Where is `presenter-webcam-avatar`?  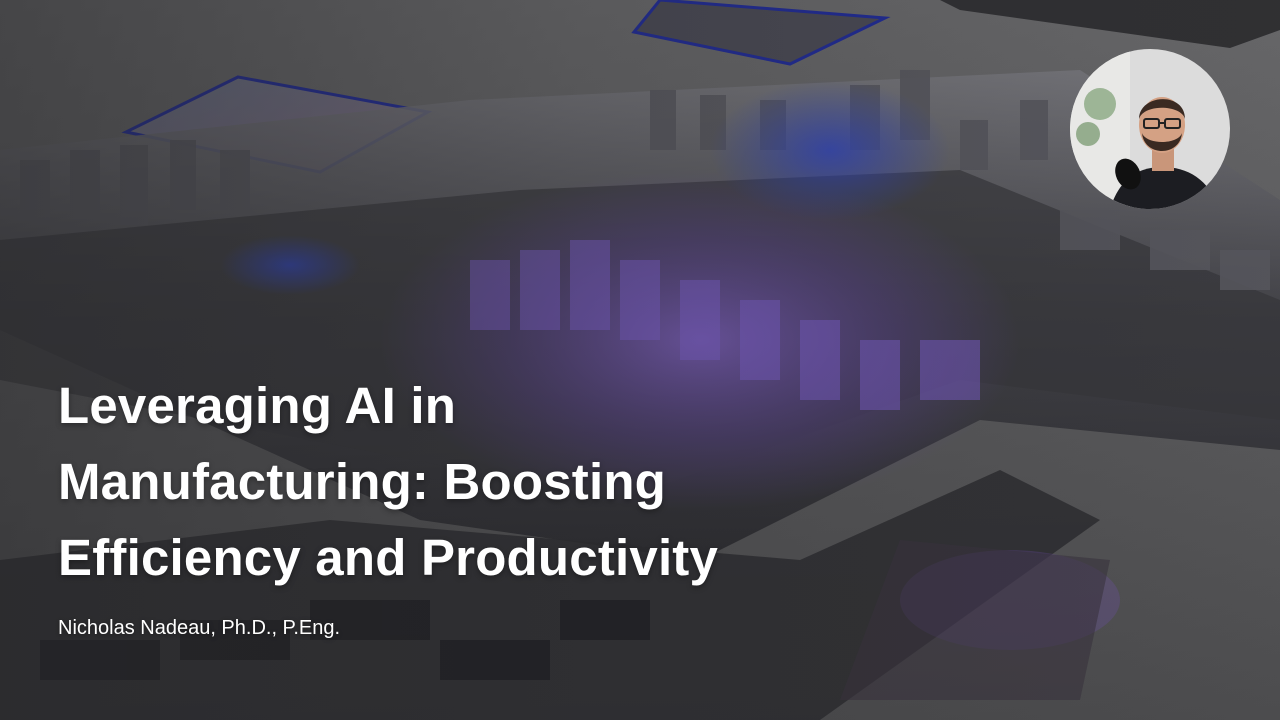 presenter-webcam-avatar is located at coordinates (1150, 129).